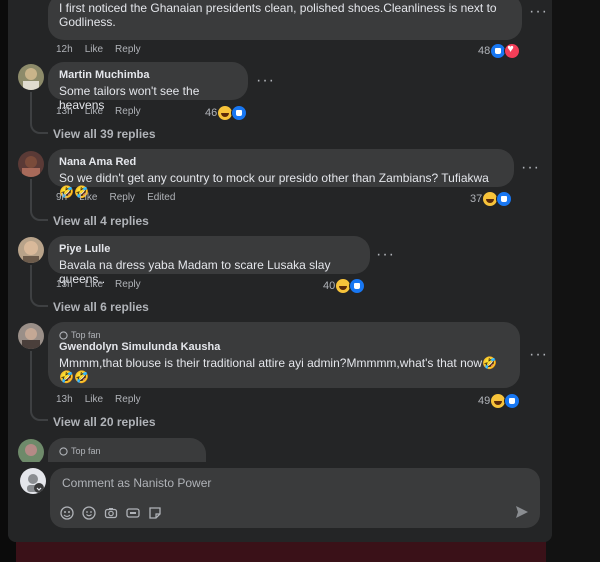  Describe the element at coordinates (484, 51) in the screenshot. I see `reaction-count: 48` at that location.